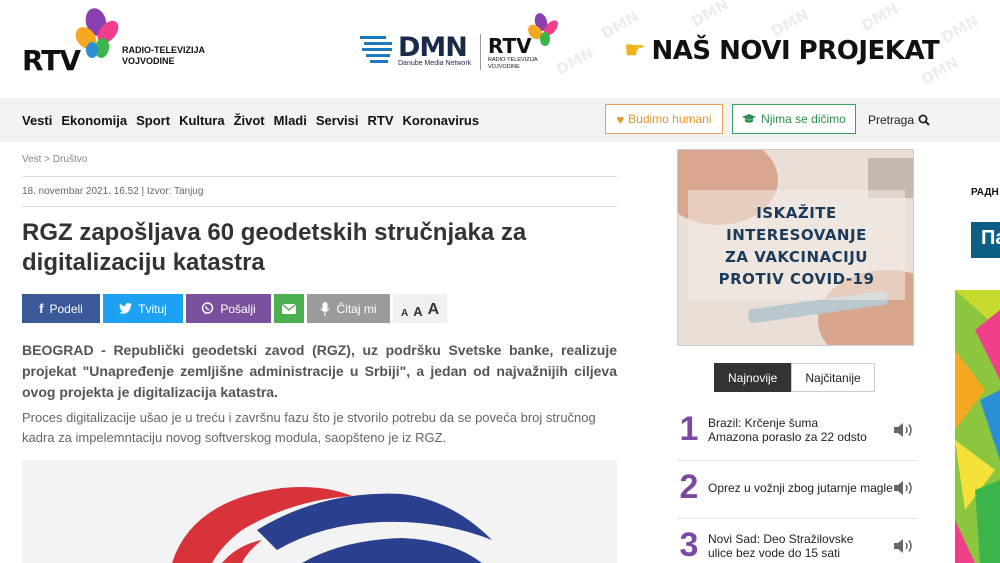 The image size is (1000, 563). I want to click on nav-item-vesti: Vesti, so click(37, 120).